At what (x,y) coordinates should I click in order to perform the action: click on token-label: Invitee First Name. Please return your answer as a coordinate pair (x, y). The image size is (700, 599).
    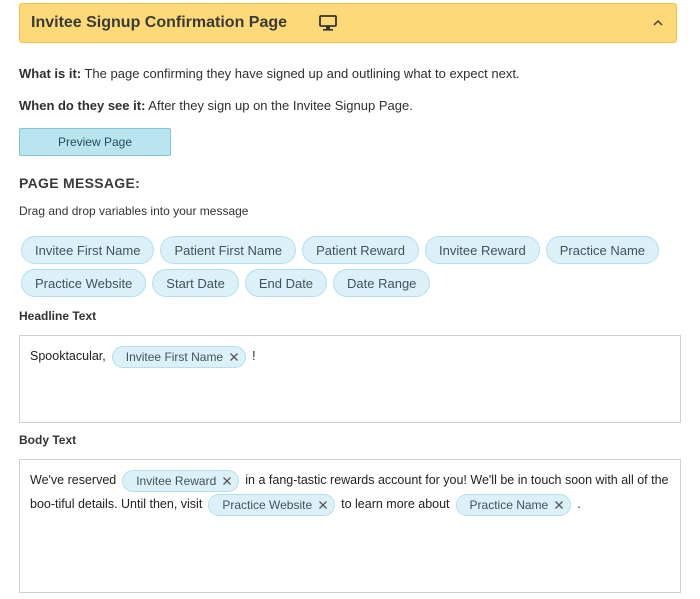
    Looking at the image, I should click on (174, 356).